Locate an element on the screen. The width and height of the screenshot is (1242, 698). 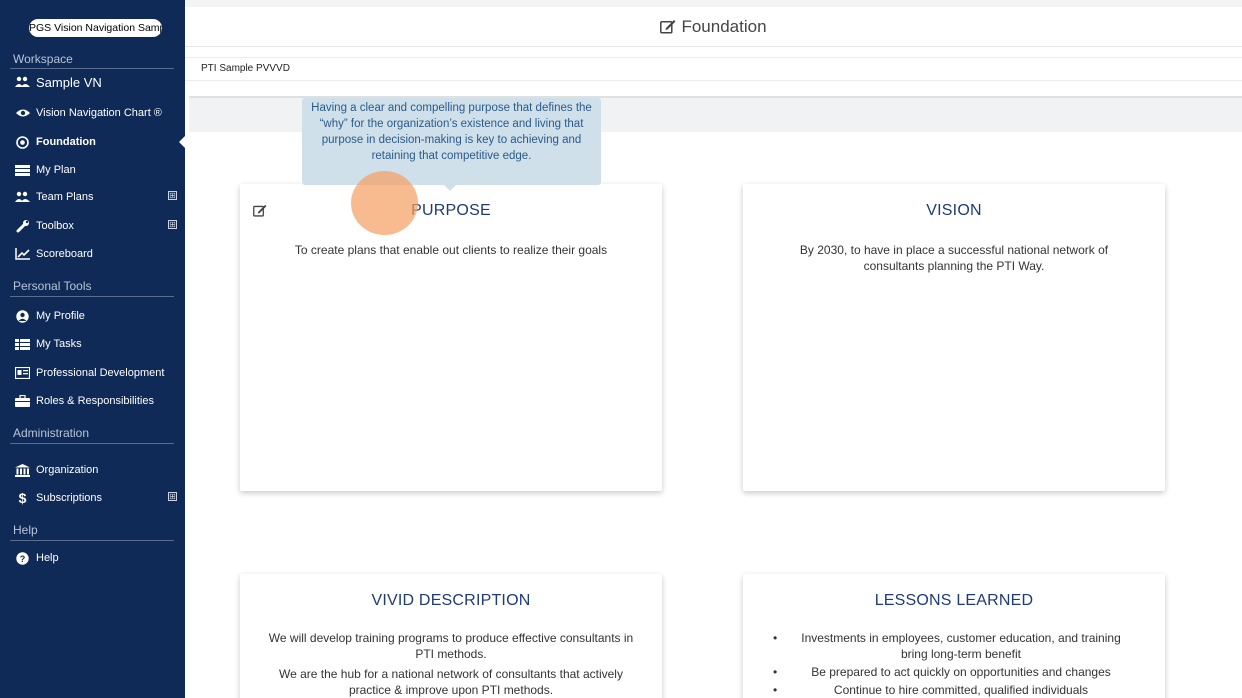
briefcase-icon is located at coordinates (22, 401).